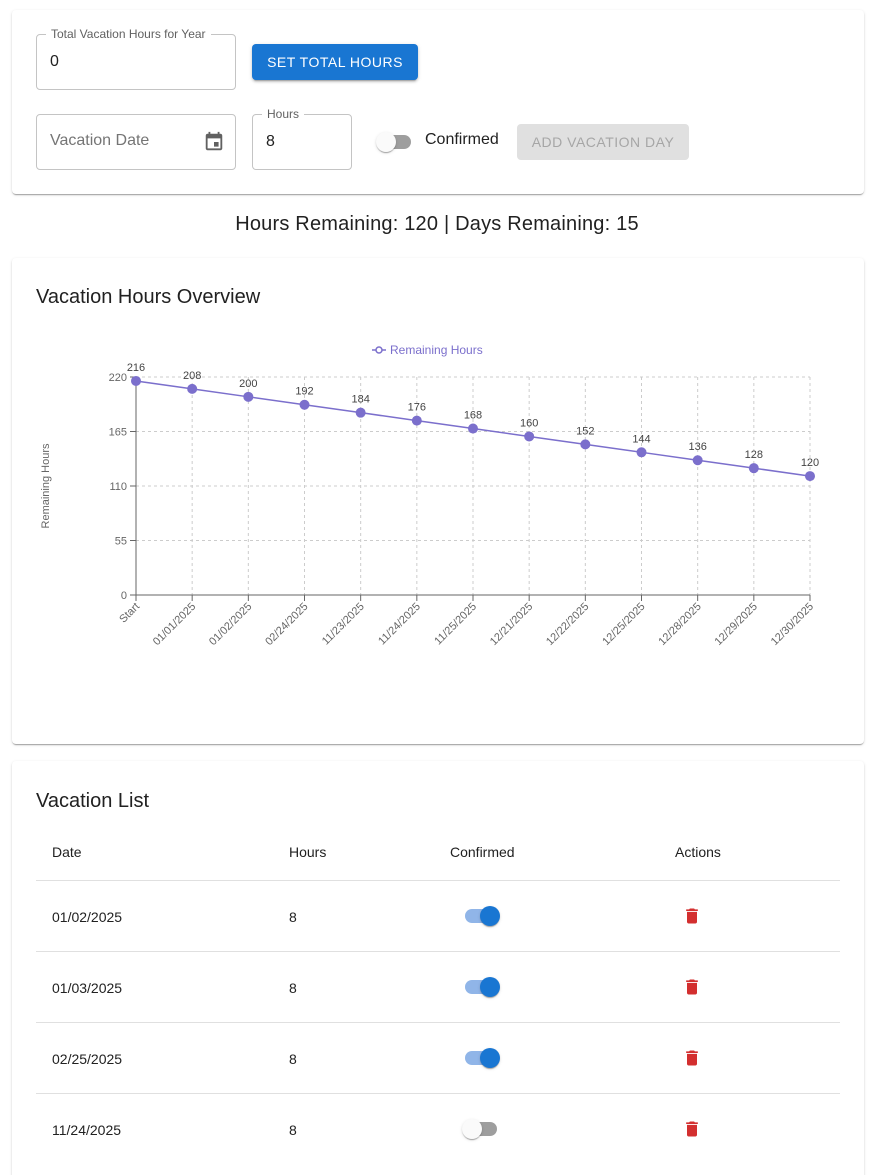 The image size is (874, 1175). Describe the element at coordinates (438, 1057) in the screenshot. I see `table-row: 02/25/2025 8` at that location.